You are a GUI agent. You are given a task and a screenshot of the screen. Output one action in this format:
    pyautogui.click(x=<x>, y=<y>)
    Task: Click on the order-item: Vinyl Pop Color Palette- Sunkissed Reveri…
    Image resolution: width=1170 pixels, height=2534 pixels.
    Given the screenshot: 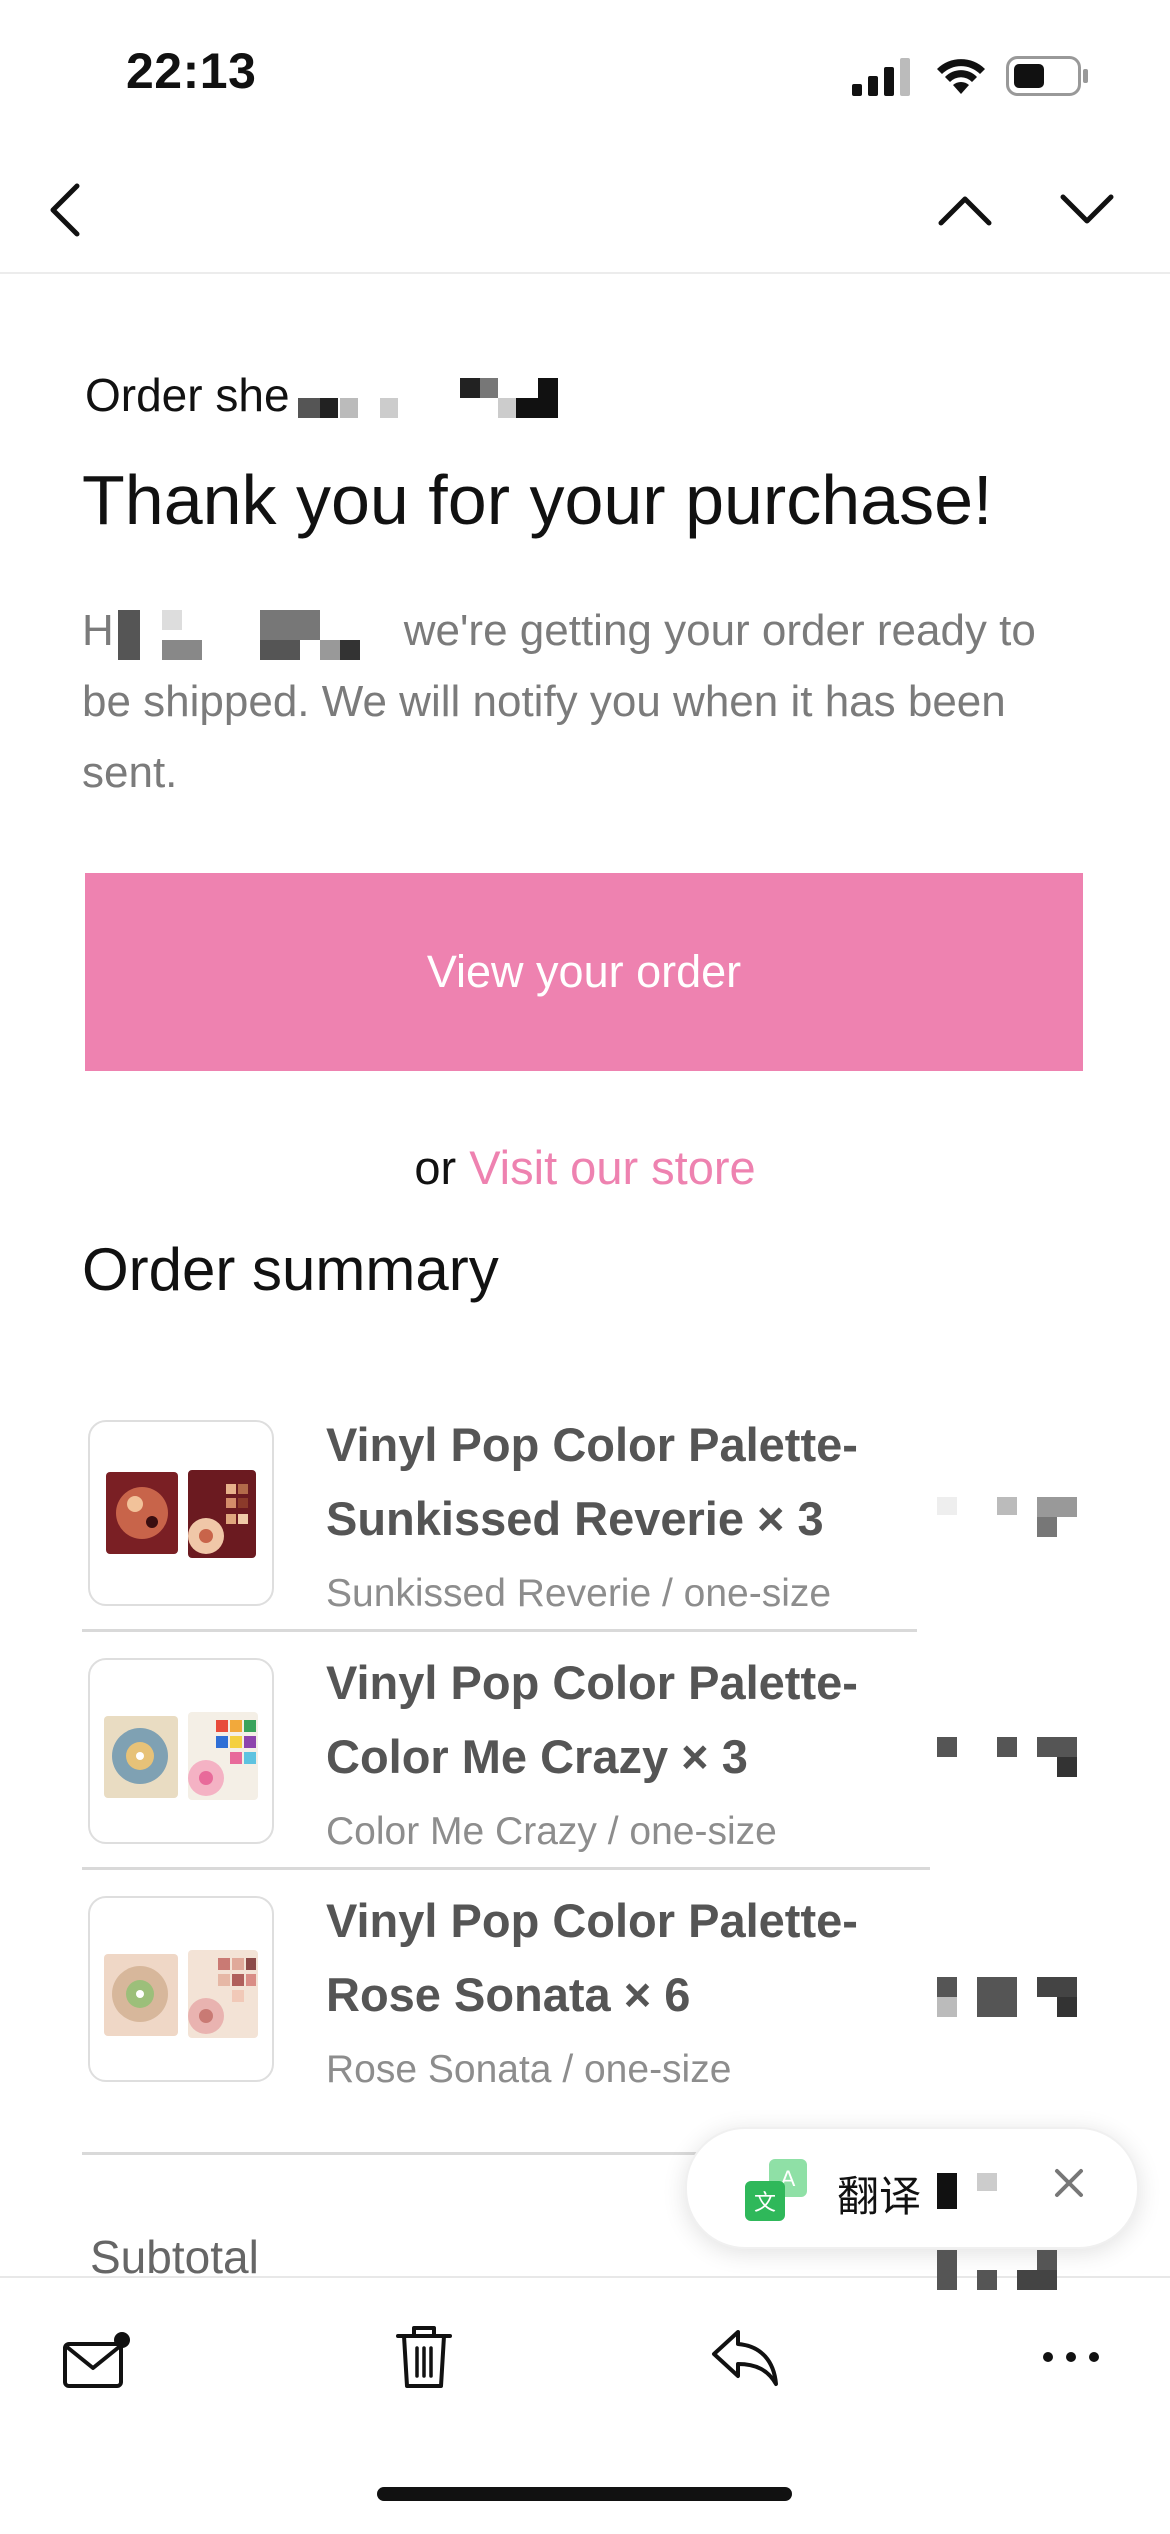 What is the action you would take?
    pyautogui.click(x=502, y=1516)
    